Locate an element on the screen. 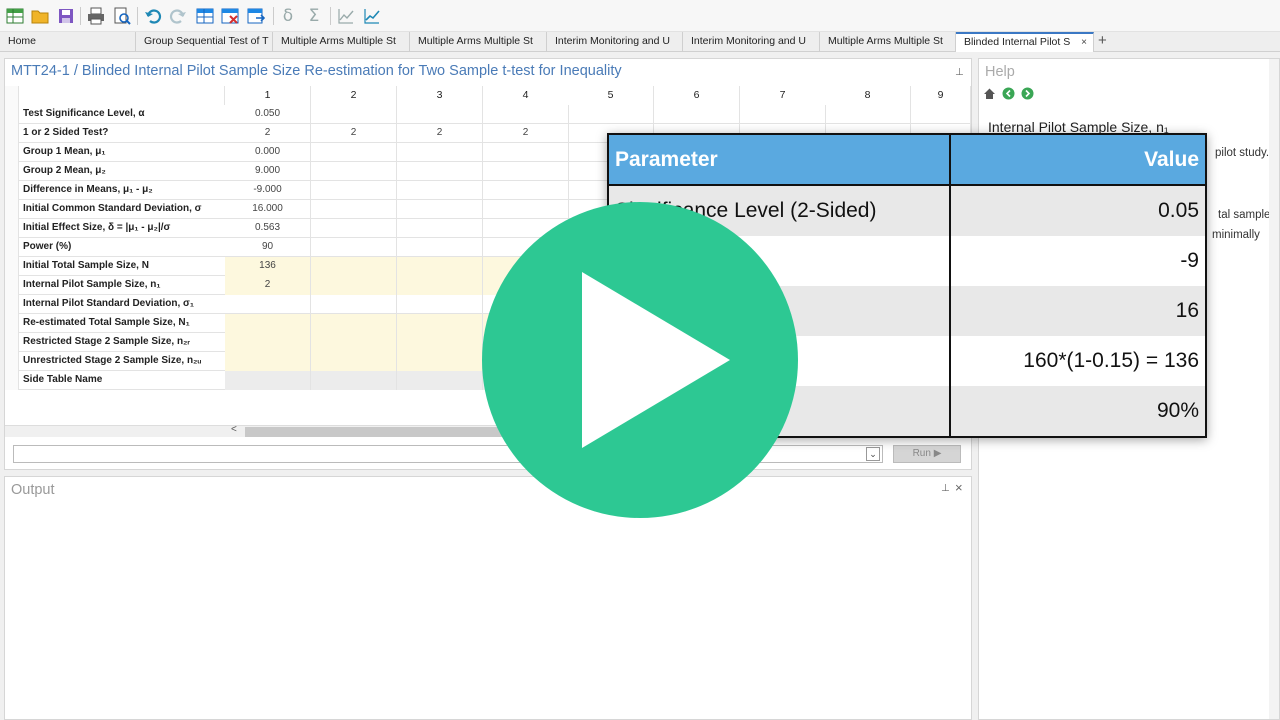 Image resolution: width=1280 pixels, height=720 pixels. grid-cell: 0.000 is located at coordinates (268, 152).